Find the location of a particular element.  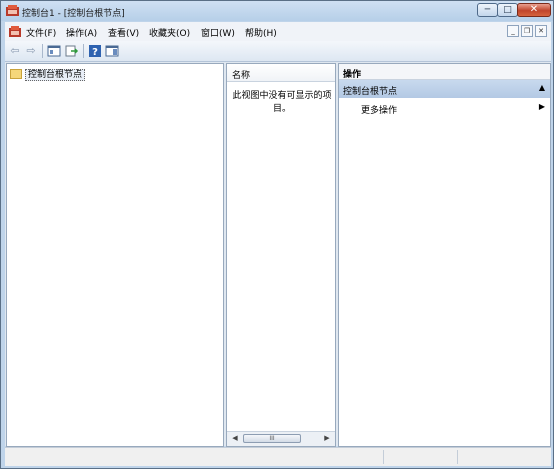

menu-favorites: 收藏夹(O) is located at coordinates (169, 32).